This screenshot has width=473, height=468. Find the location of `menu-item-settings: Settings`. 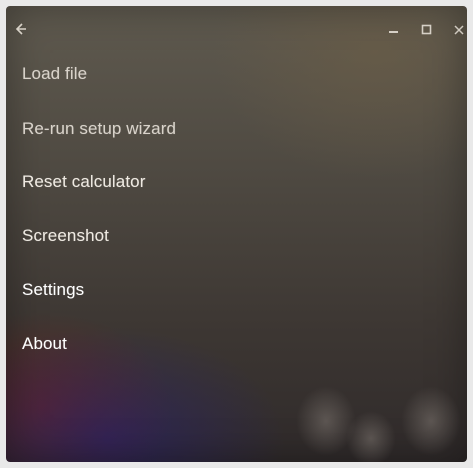

menu-item-settings: Settings is located at coordinates (53, 290).